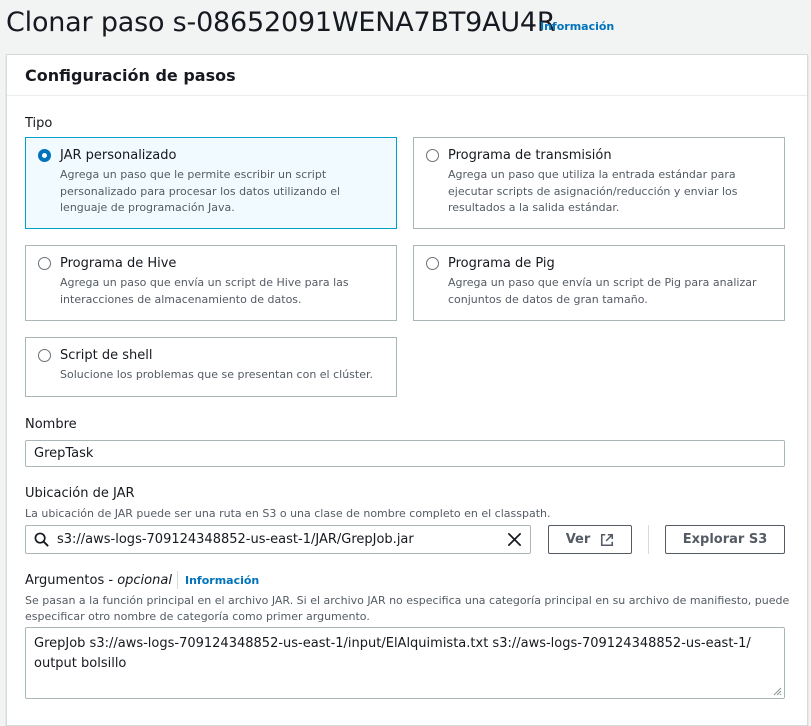 The image size is (811, 726). I want to click on external-link-icon, so click(607, 540).